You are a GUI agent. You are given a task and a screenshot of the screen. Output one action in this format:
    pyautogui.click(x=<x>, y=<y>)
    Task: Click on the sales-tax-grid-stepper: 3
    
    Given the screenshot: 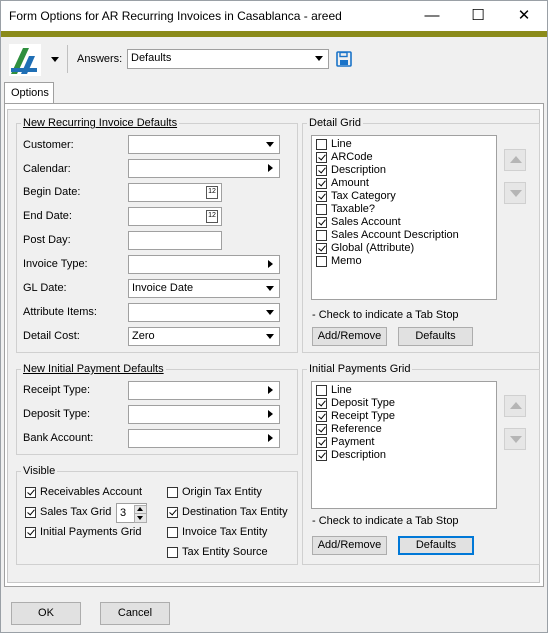 What is the action you would take?
    pyautogui.click(x=131, y=513)
    